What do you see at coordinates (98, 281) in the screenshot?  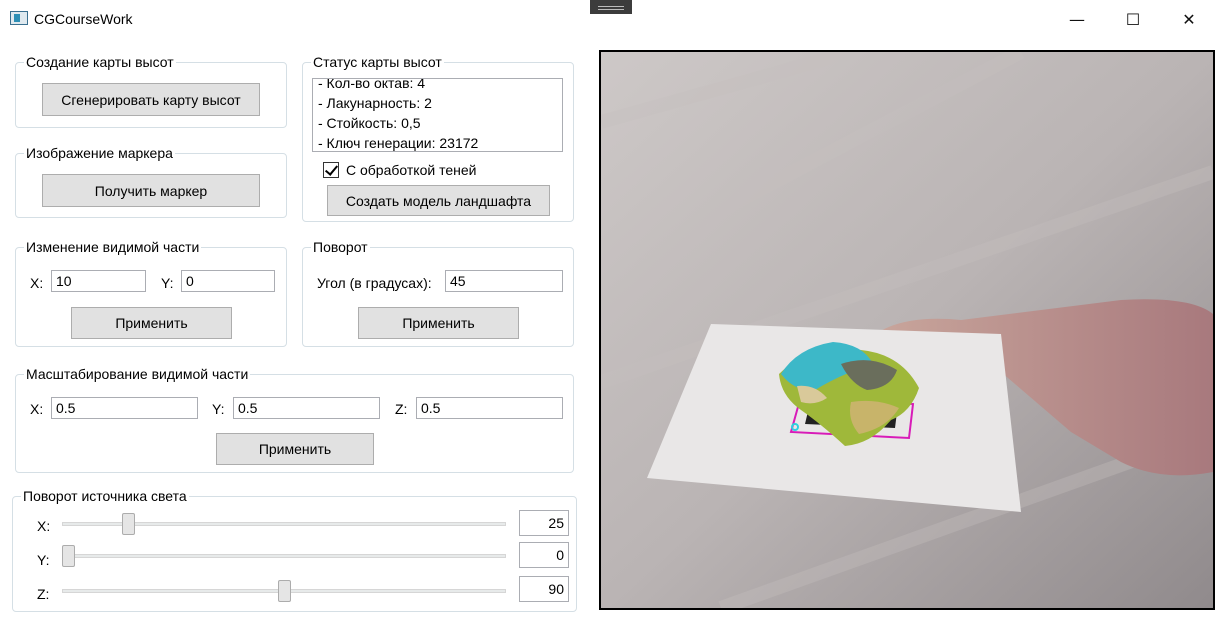 I see `x-input: 10` at bounding box center [98, 281].